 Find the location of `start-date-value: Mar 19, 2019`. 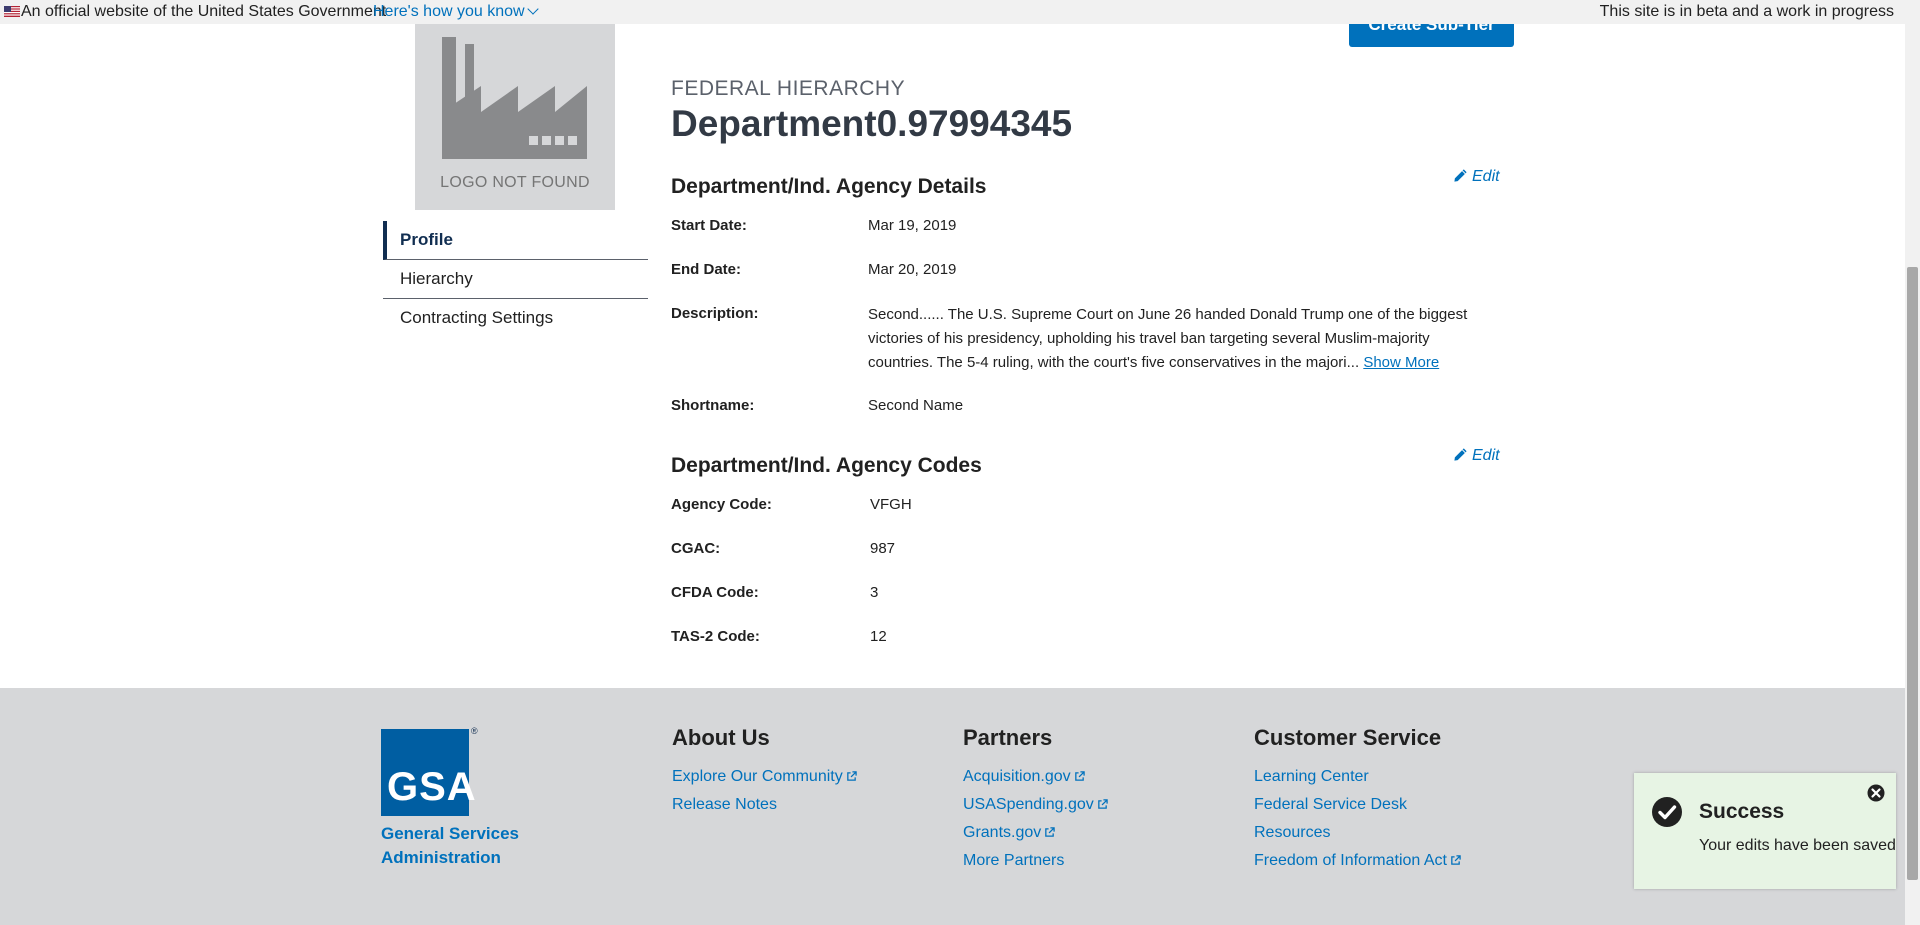

start-date-value: Mar 19, 2019 is located at coordinates (912, 225).